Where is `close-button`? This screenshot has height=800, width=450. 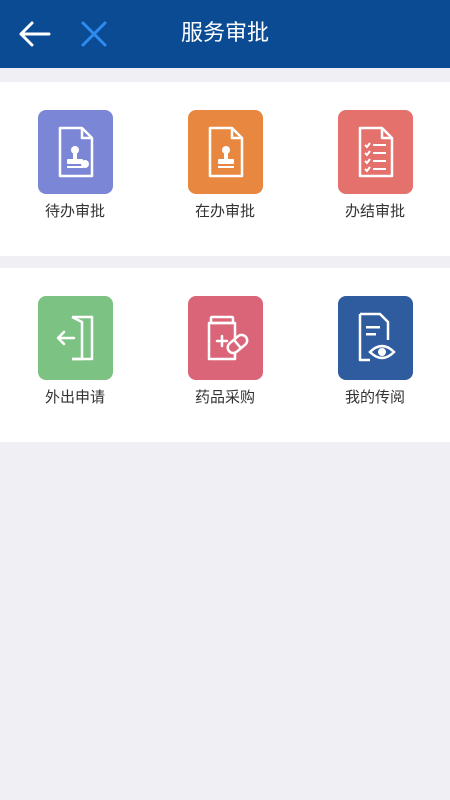
close-button is located at coordinates (94, 34).